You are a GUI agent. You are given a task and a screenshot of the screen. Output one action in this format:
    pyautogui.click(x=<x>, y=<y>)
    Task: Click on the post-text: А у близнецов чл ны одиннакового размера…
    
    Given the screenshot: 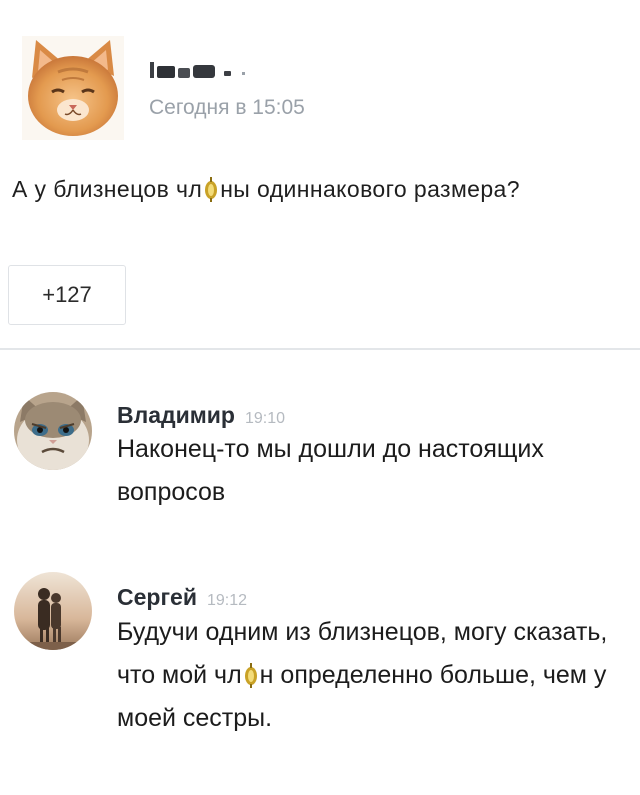 What is the action you would take?
    pyautogui.click(x=317, y=189)
    